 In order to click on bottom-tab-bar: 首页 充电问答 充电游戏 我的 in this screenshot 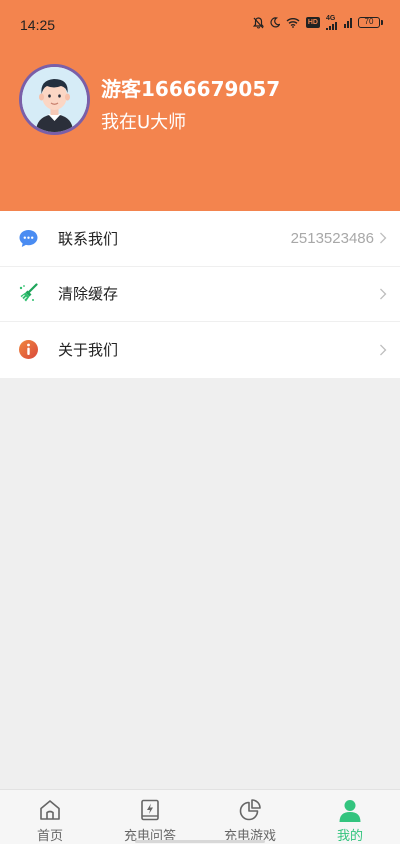, I will do `click(200, 816)`.